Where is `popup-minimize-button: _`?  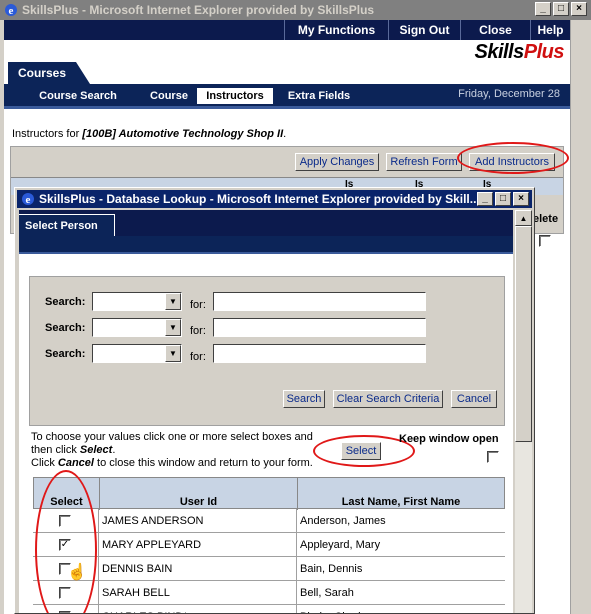 popup-minimize-button: _ is located at coordinates (485, 199).